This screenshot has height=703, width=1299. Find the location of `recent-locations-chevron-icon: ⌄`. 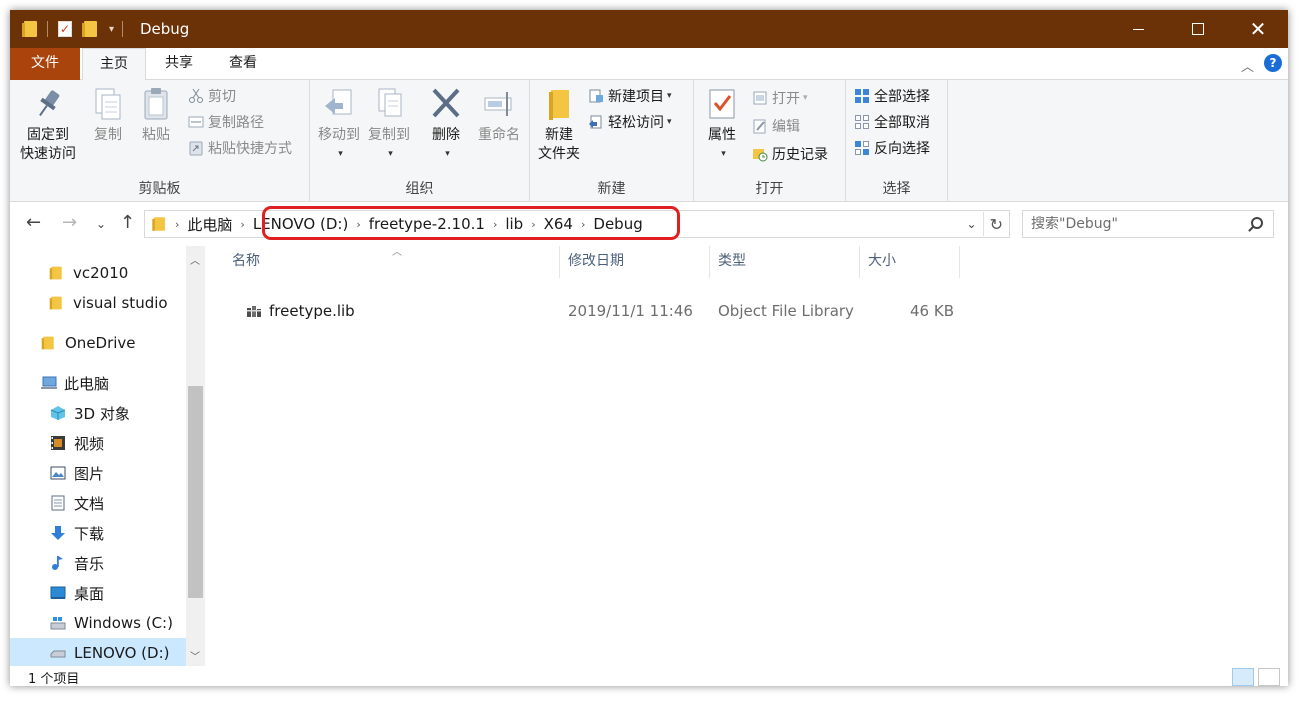

recent-locations-chevron-icon: ⌄ is located at coordinates (101, 224).